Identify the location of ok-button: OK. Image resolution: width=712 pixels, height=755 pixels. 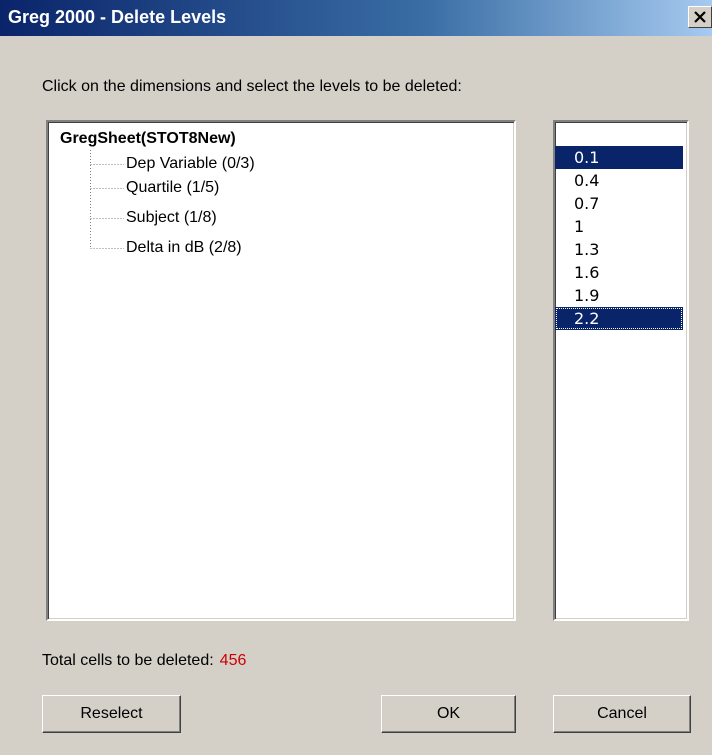
(448, 714).